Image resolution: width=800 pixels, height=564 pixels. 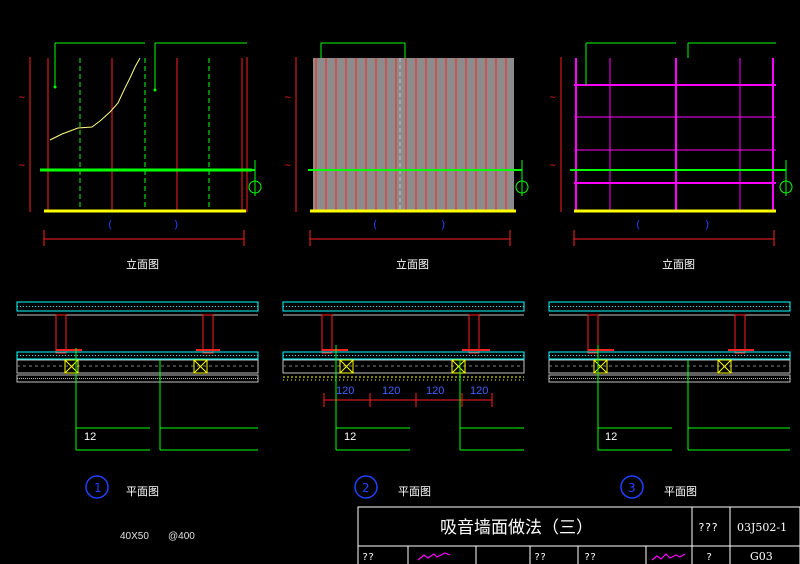 I want to click on callout-12-plan-3: 12, so click(x=611, y=437).